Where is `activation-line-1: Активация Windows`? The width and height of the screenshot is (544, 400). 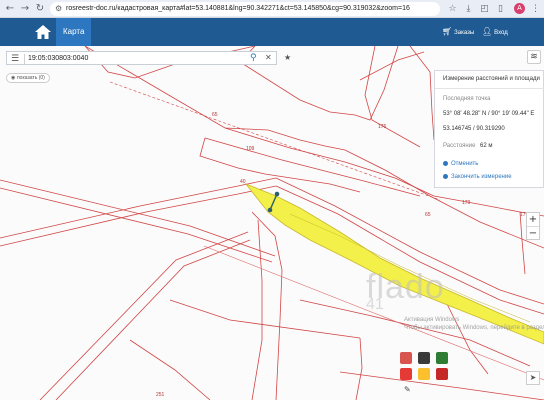
activation-line-1: Активация Windows is located at coordinates (432, 320).